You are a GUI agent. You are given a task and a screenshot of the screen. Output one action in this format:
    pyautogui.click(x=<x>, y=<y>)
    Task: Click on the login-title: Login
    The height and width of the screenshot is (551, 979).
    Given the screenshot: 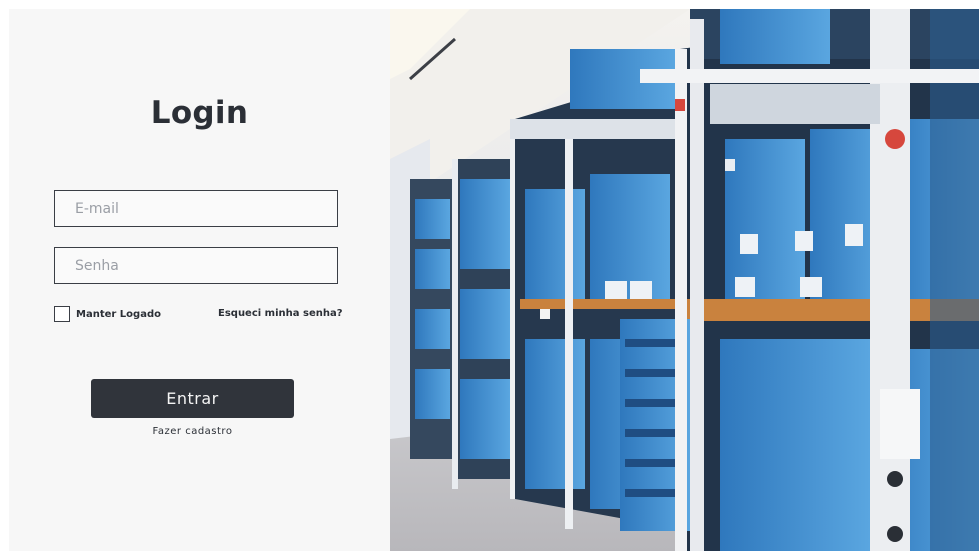 What is the action you would take?
    pyautogui.click(x=199, y=113)
    